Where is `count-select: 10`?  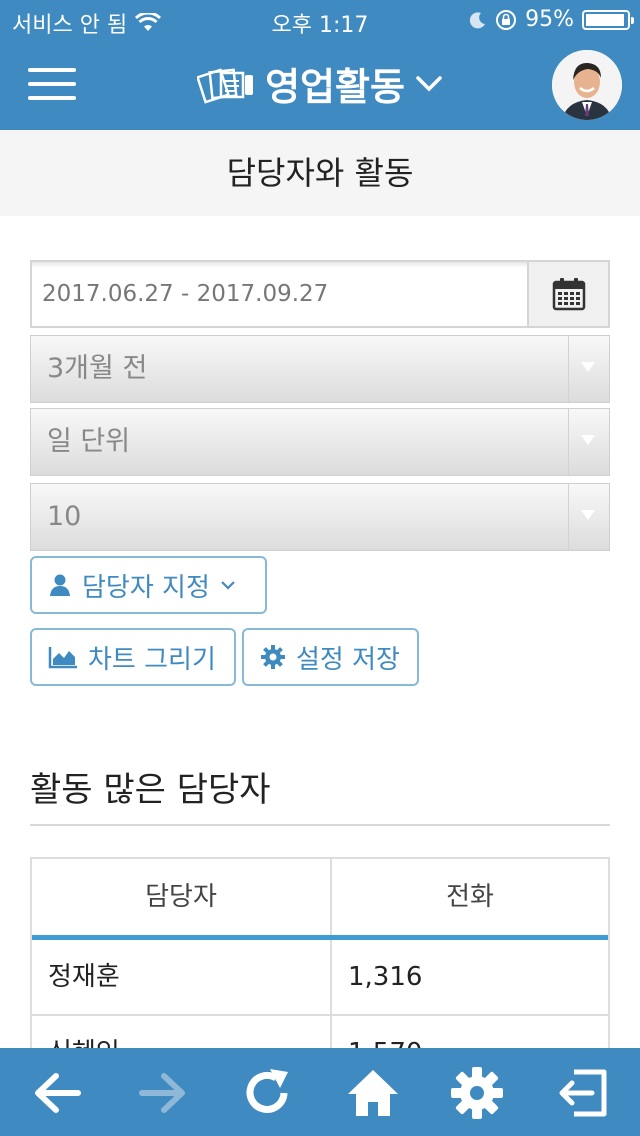 count-select: 10 is located at coordinates (320, 517).